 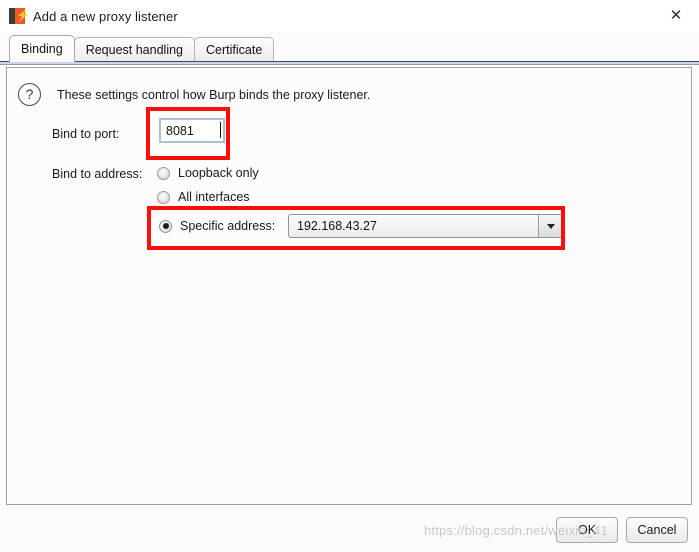 What do you see at coordinates (234, 49) in the screenshot?
I see `tab-certificate: Certificate` at bounding box center [234, 49].